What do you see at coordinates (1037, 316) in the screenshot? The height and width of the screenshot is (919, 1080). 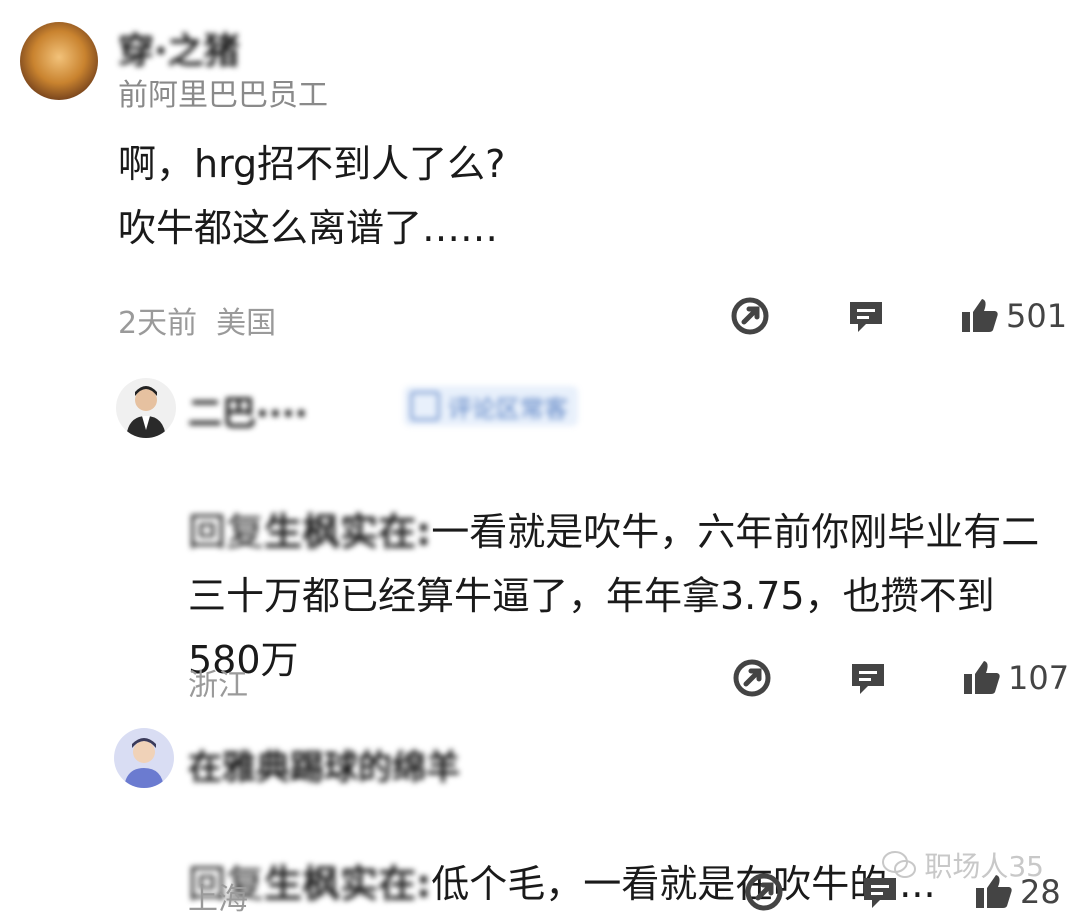 I see `like-count: 501` at bounding box center [1037, 316].